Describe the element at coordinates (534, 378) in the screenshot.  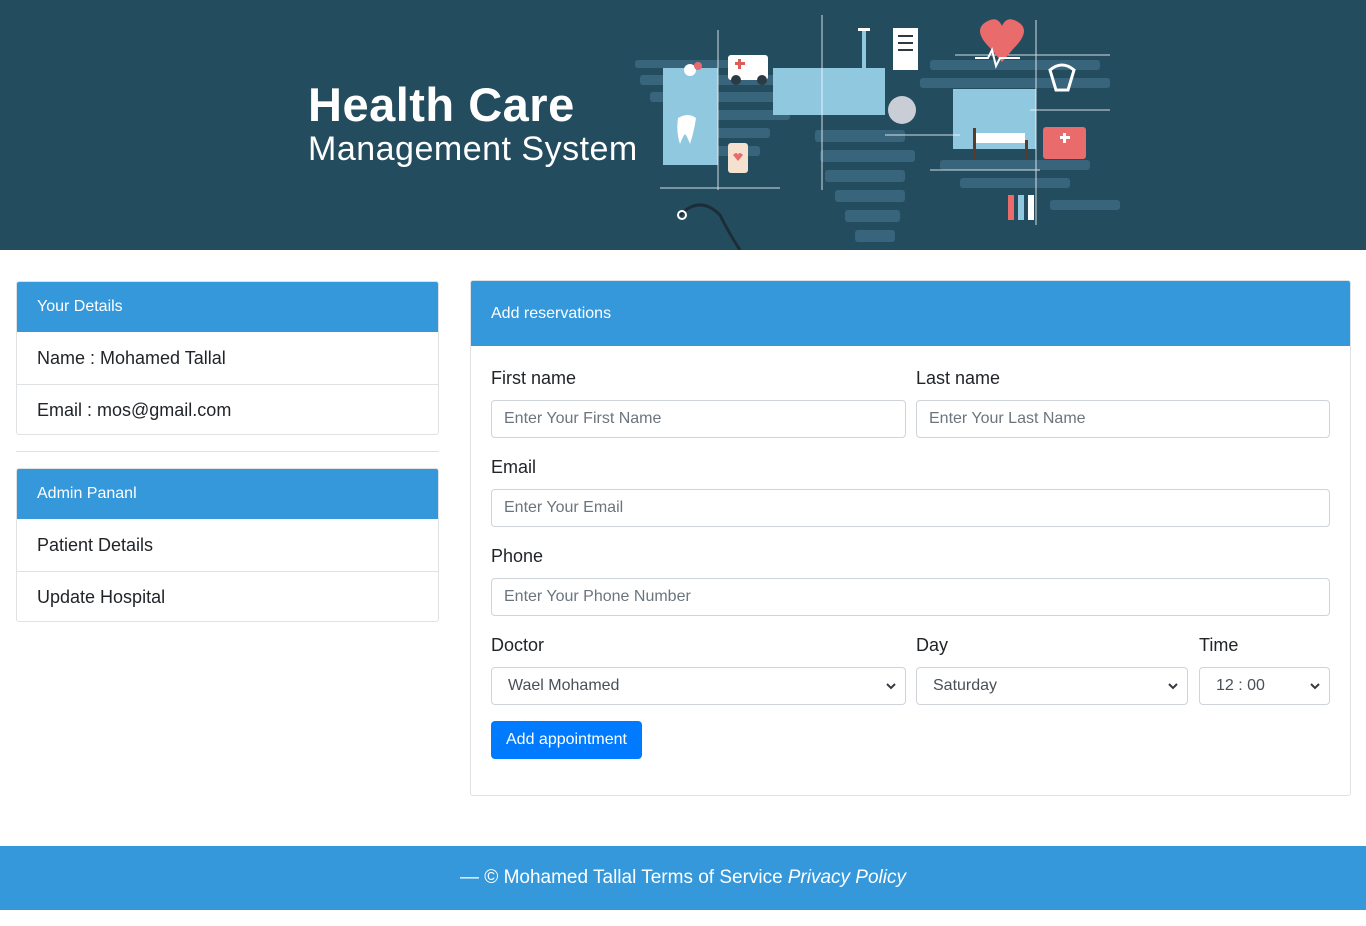
I see `first-name-label: First name` at that location.